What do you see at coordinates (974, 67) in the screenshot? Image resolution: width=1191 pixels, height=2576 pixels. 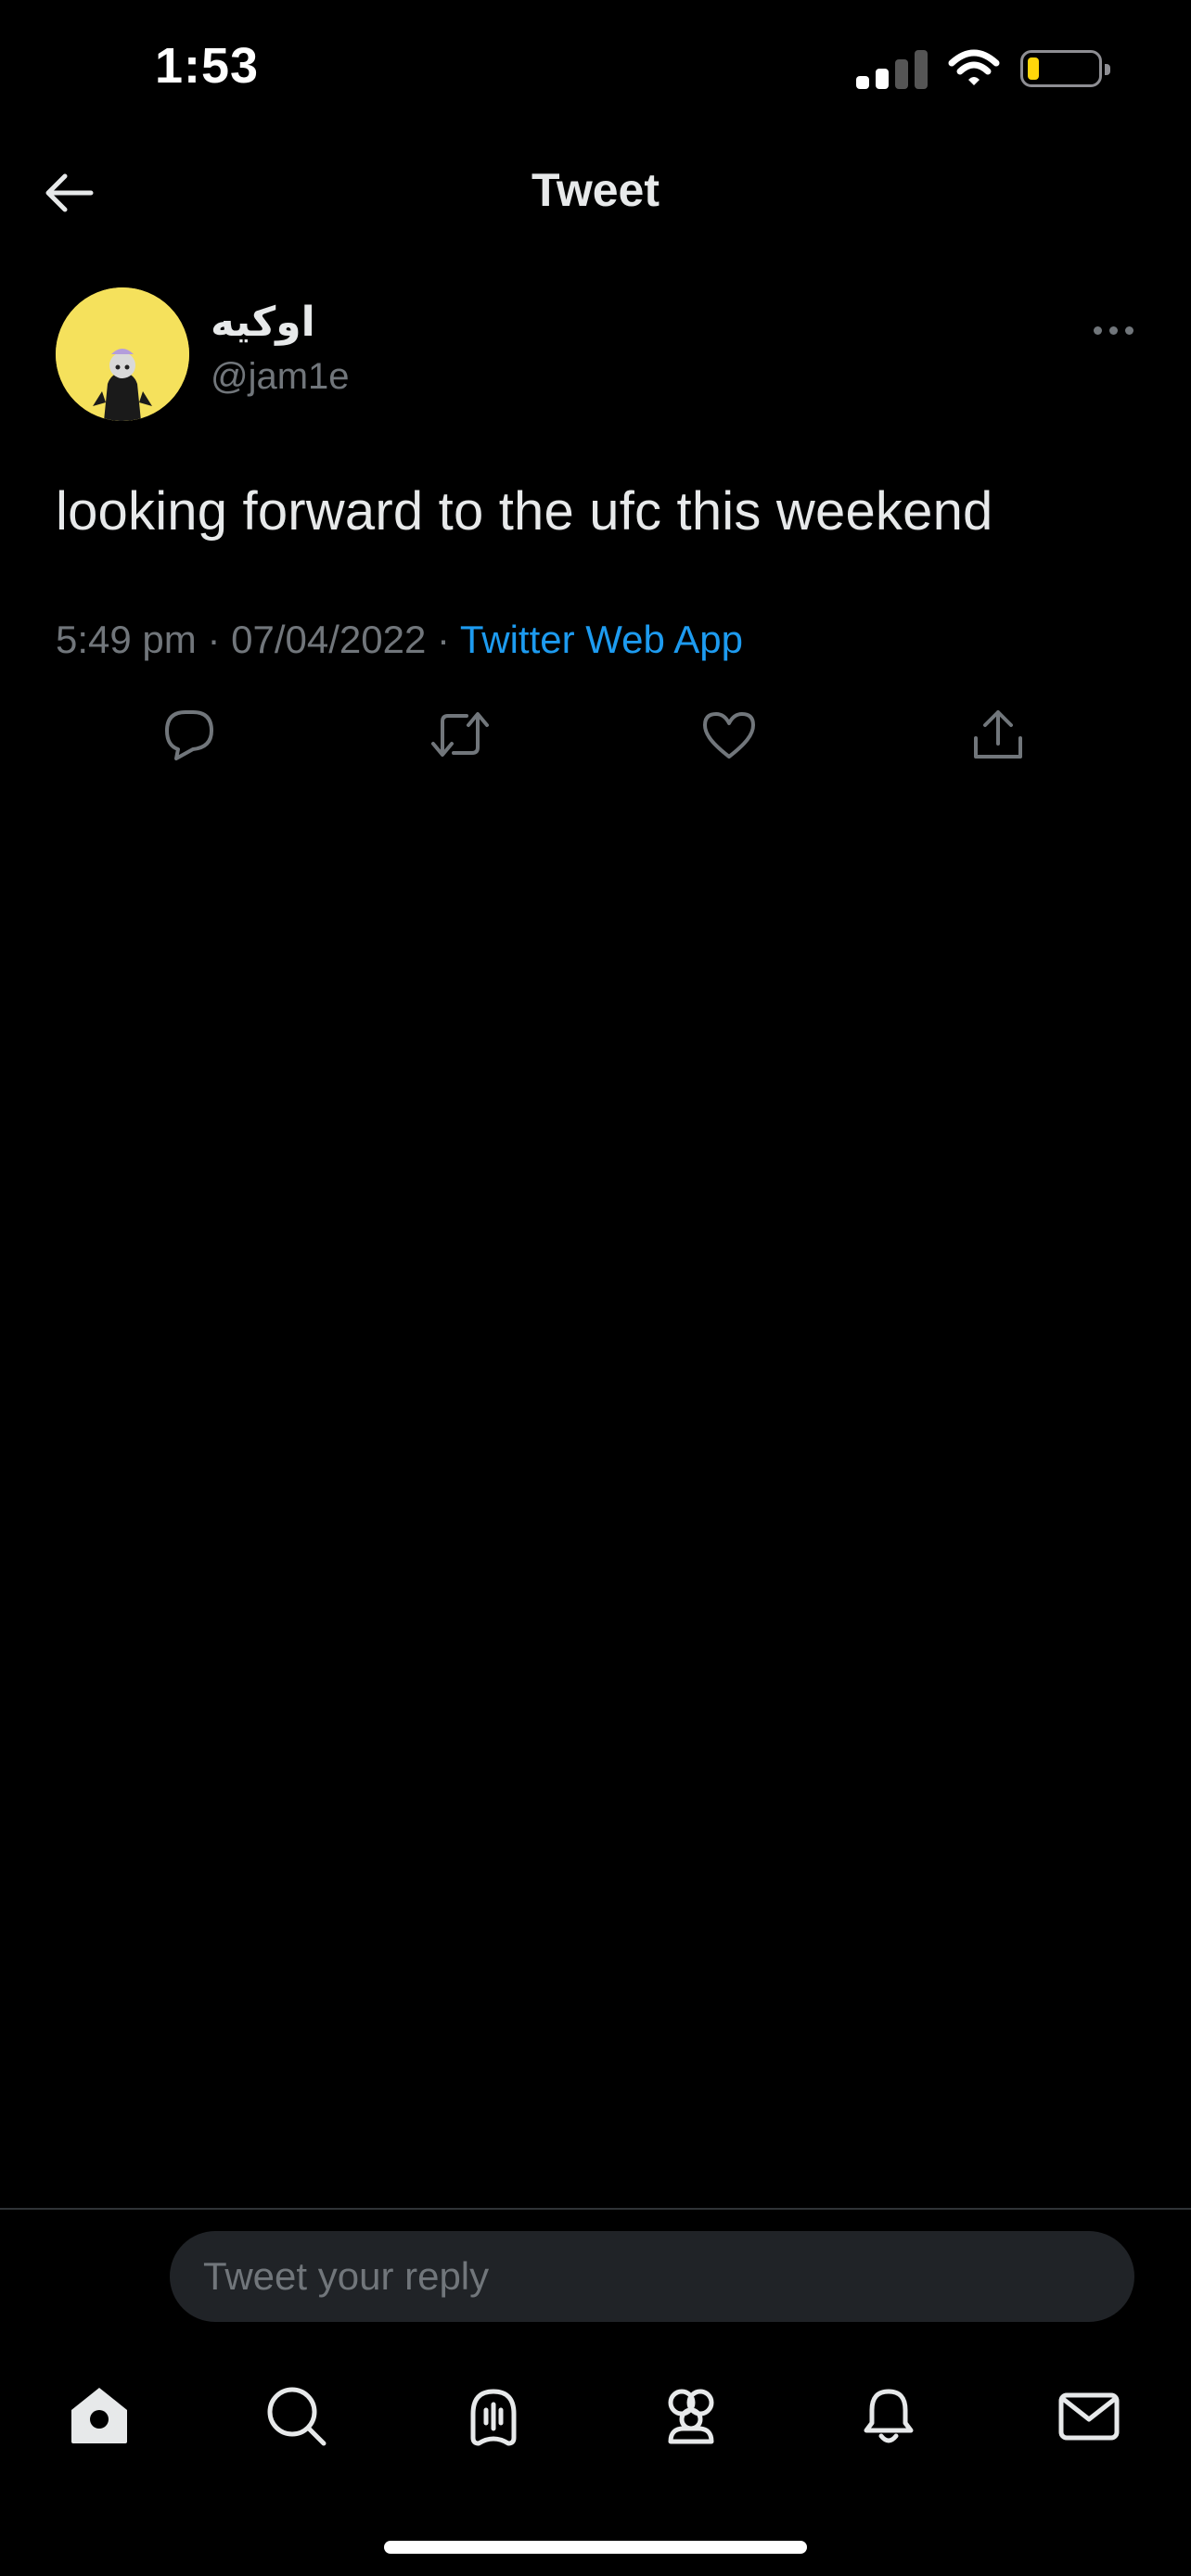 I see `wifi-icon` at bounding box center [974, 67].